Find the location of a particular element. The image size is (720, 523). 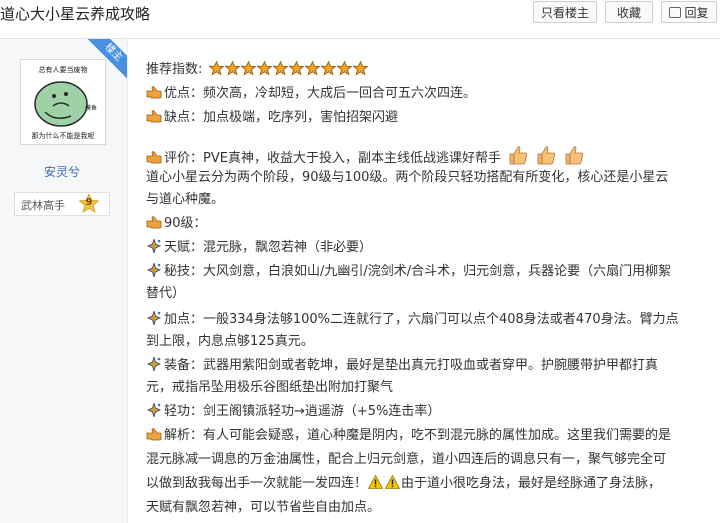

rating-stars is located at coordinates (288, 71).